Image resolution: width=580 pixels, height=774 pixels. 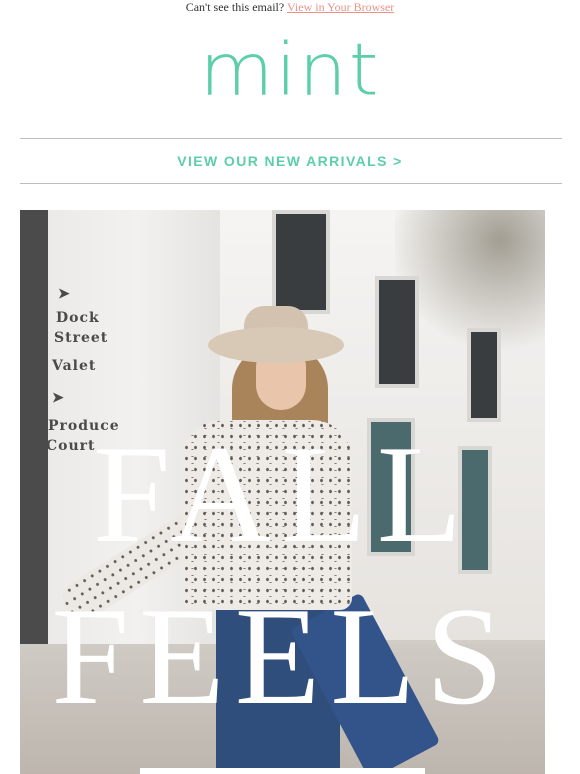 What do you see at coordinates (340, 7) in the screenshot?
I see `view-in-browser-link: View in Your Browser` at bounding box center [340, 7].